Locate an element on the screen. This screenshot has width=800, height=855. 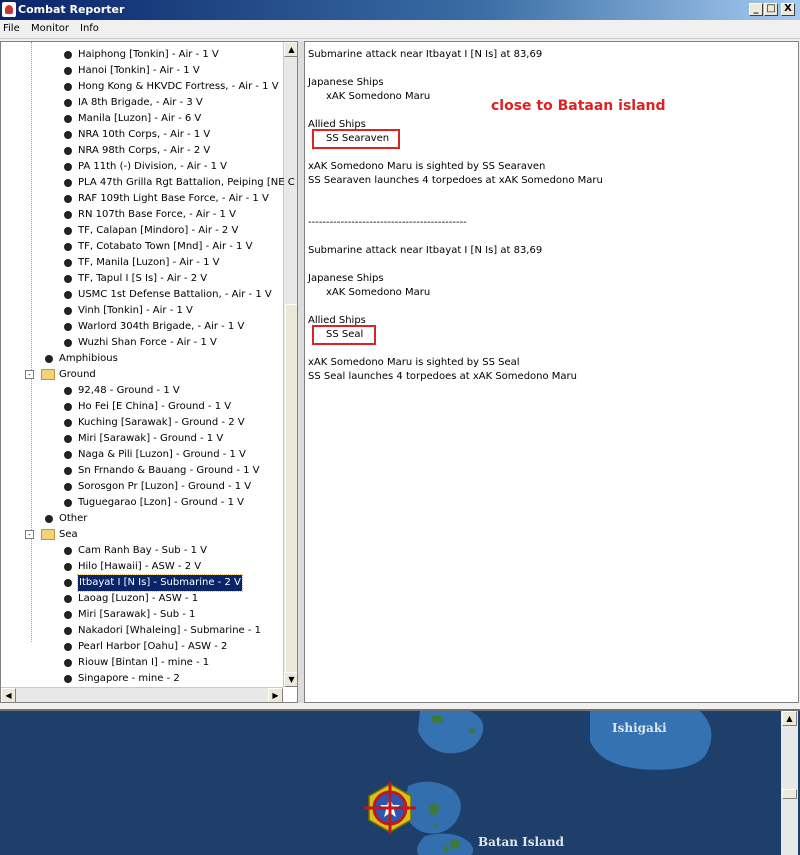
tree-item-label: Naga & Pili [Luzon] - Ground - 1 V is located at coordinates (162, 454).